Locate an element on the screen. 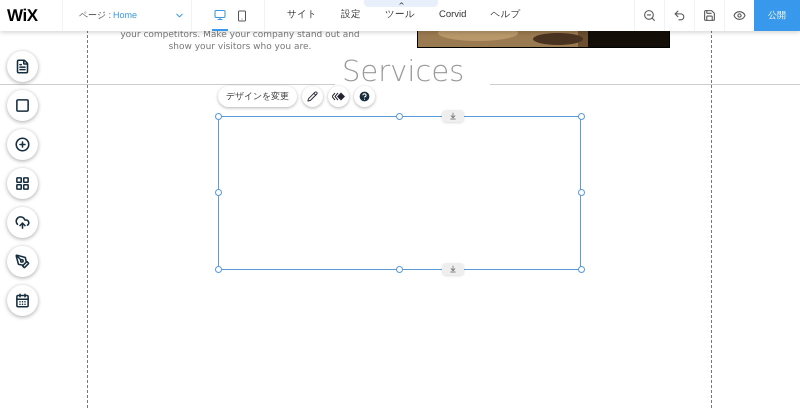 Image resolution: width=800 pixels, height=408 pixels. pen-icon is located at coordinates (312, 96).